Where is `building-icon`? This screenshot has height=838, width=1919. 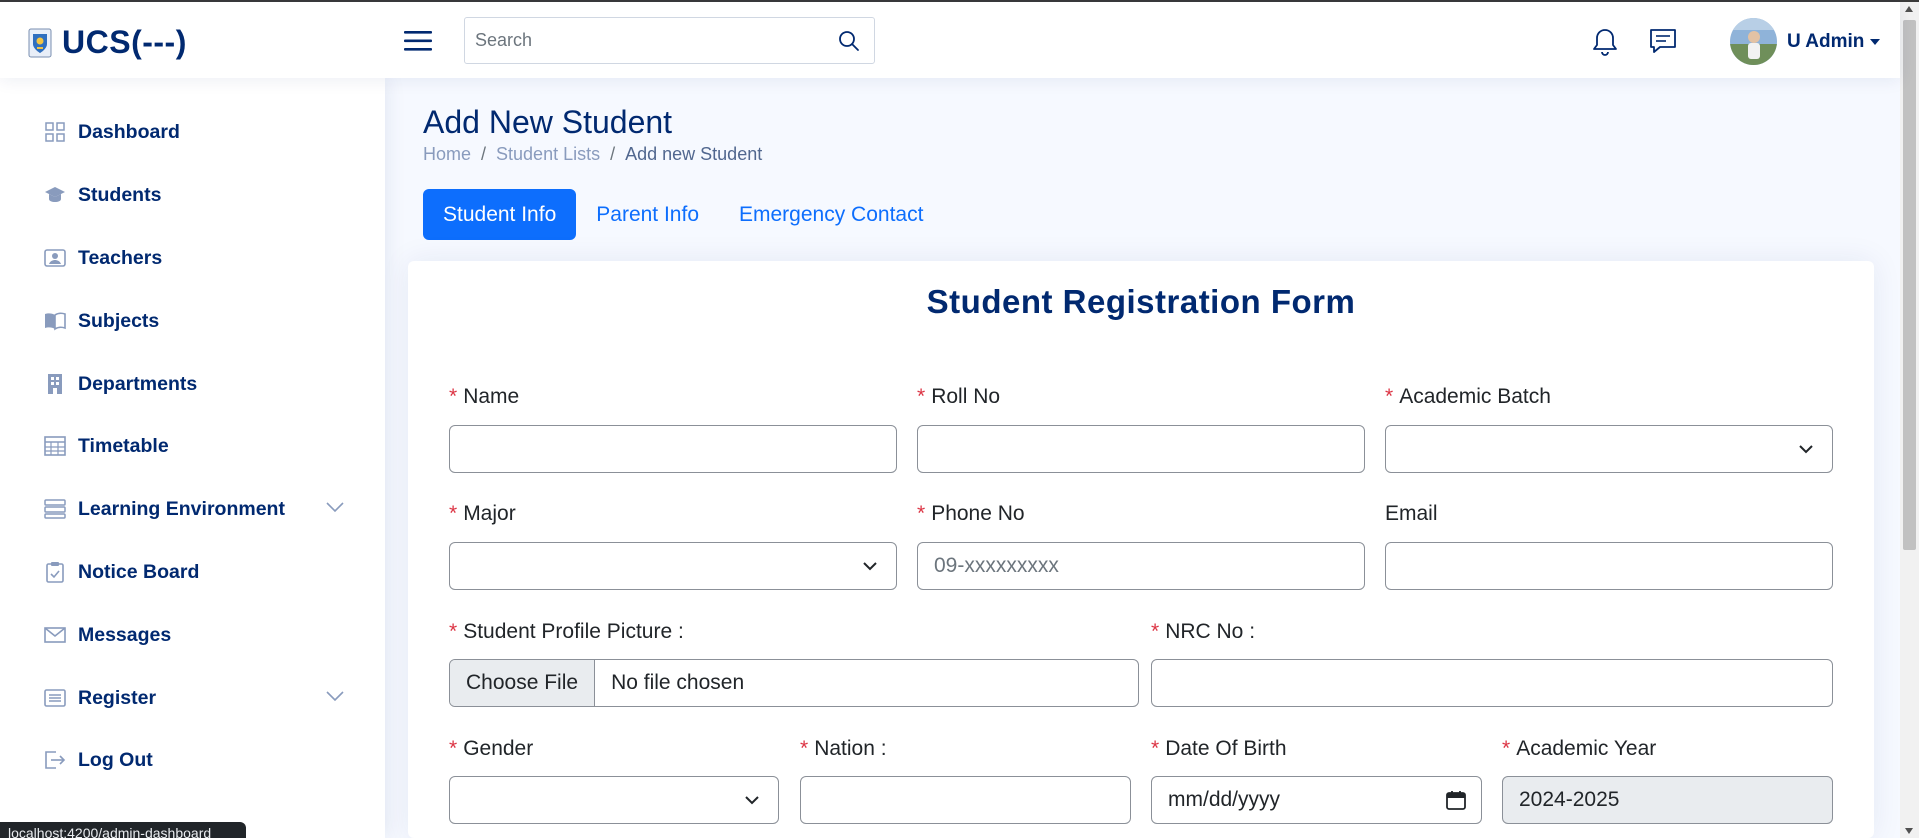 building-icon is located at coordinates (55, 384).